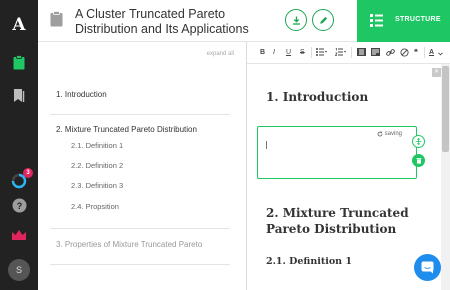 This screenshot has height=290, width=450. What do you see at coordinates (28, 173) in the screenshot?
I see `notification-badge: 3` at bounding box center [28, 173].